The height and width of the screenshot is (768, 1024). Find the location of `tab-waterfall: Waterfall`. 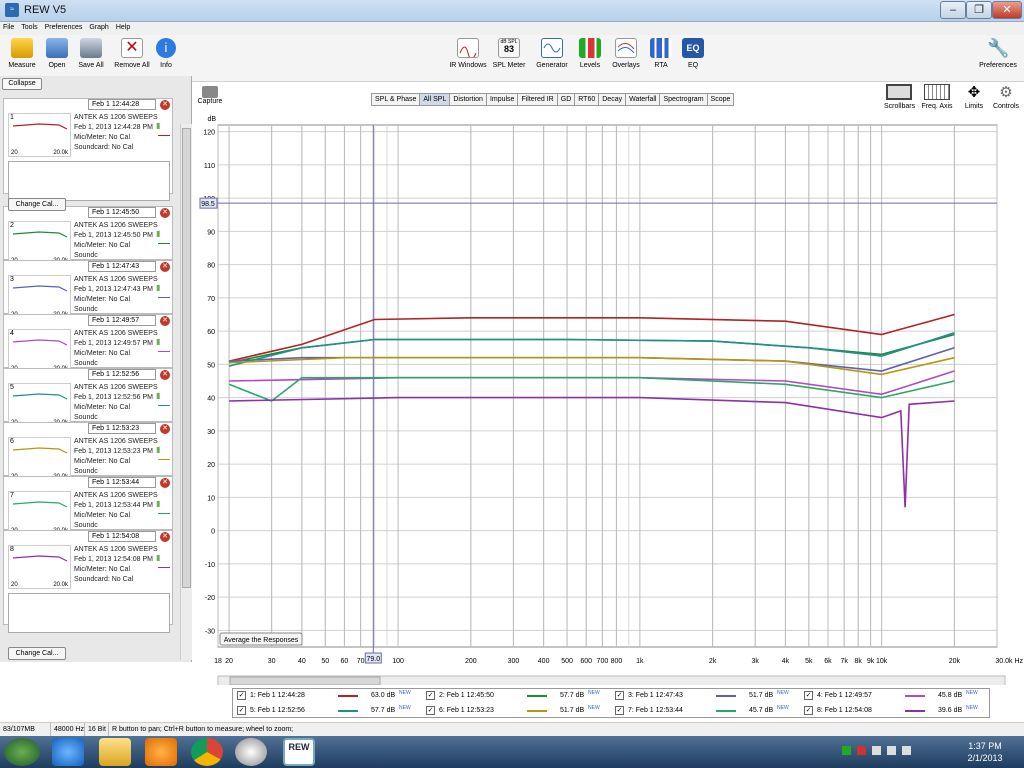

tab-waterfall: Waterfall is located at coordinates (643, 99).